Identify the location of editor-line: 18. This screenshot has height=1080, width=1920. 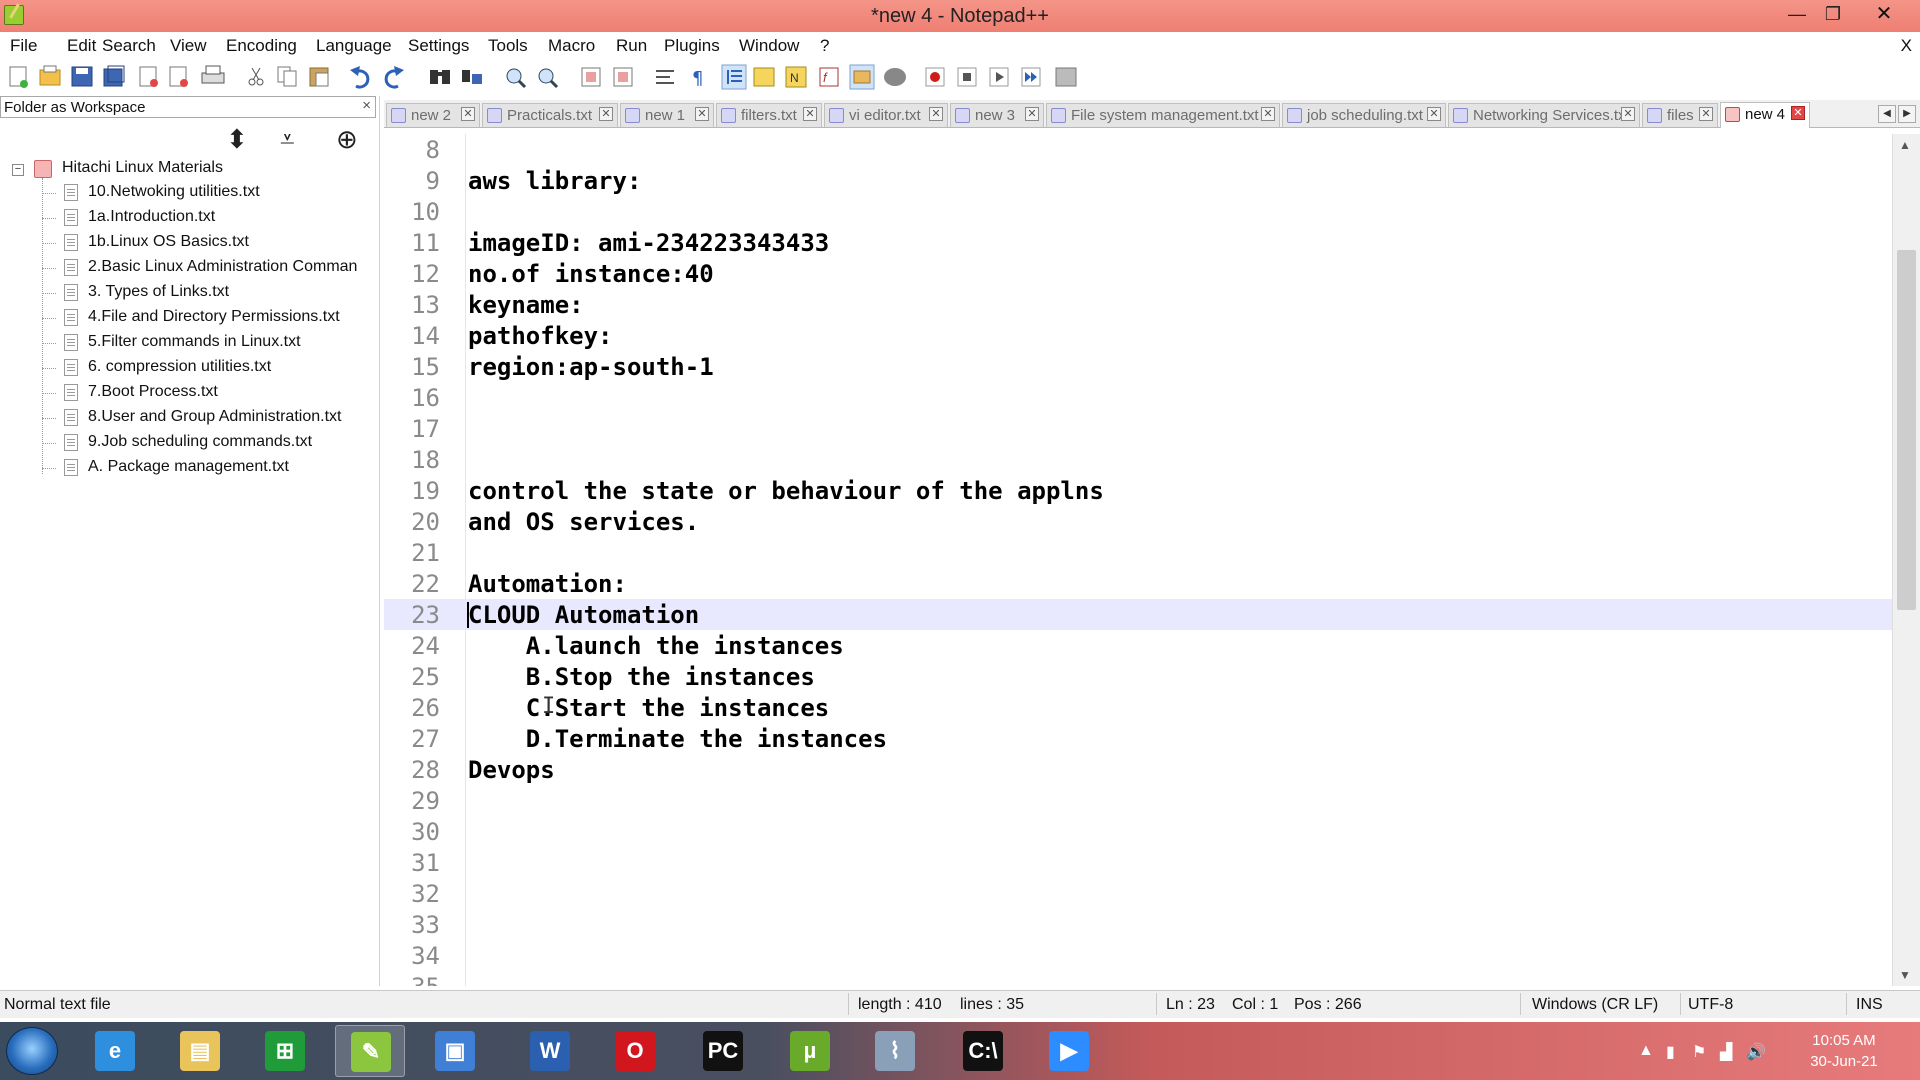
(1139, 459).